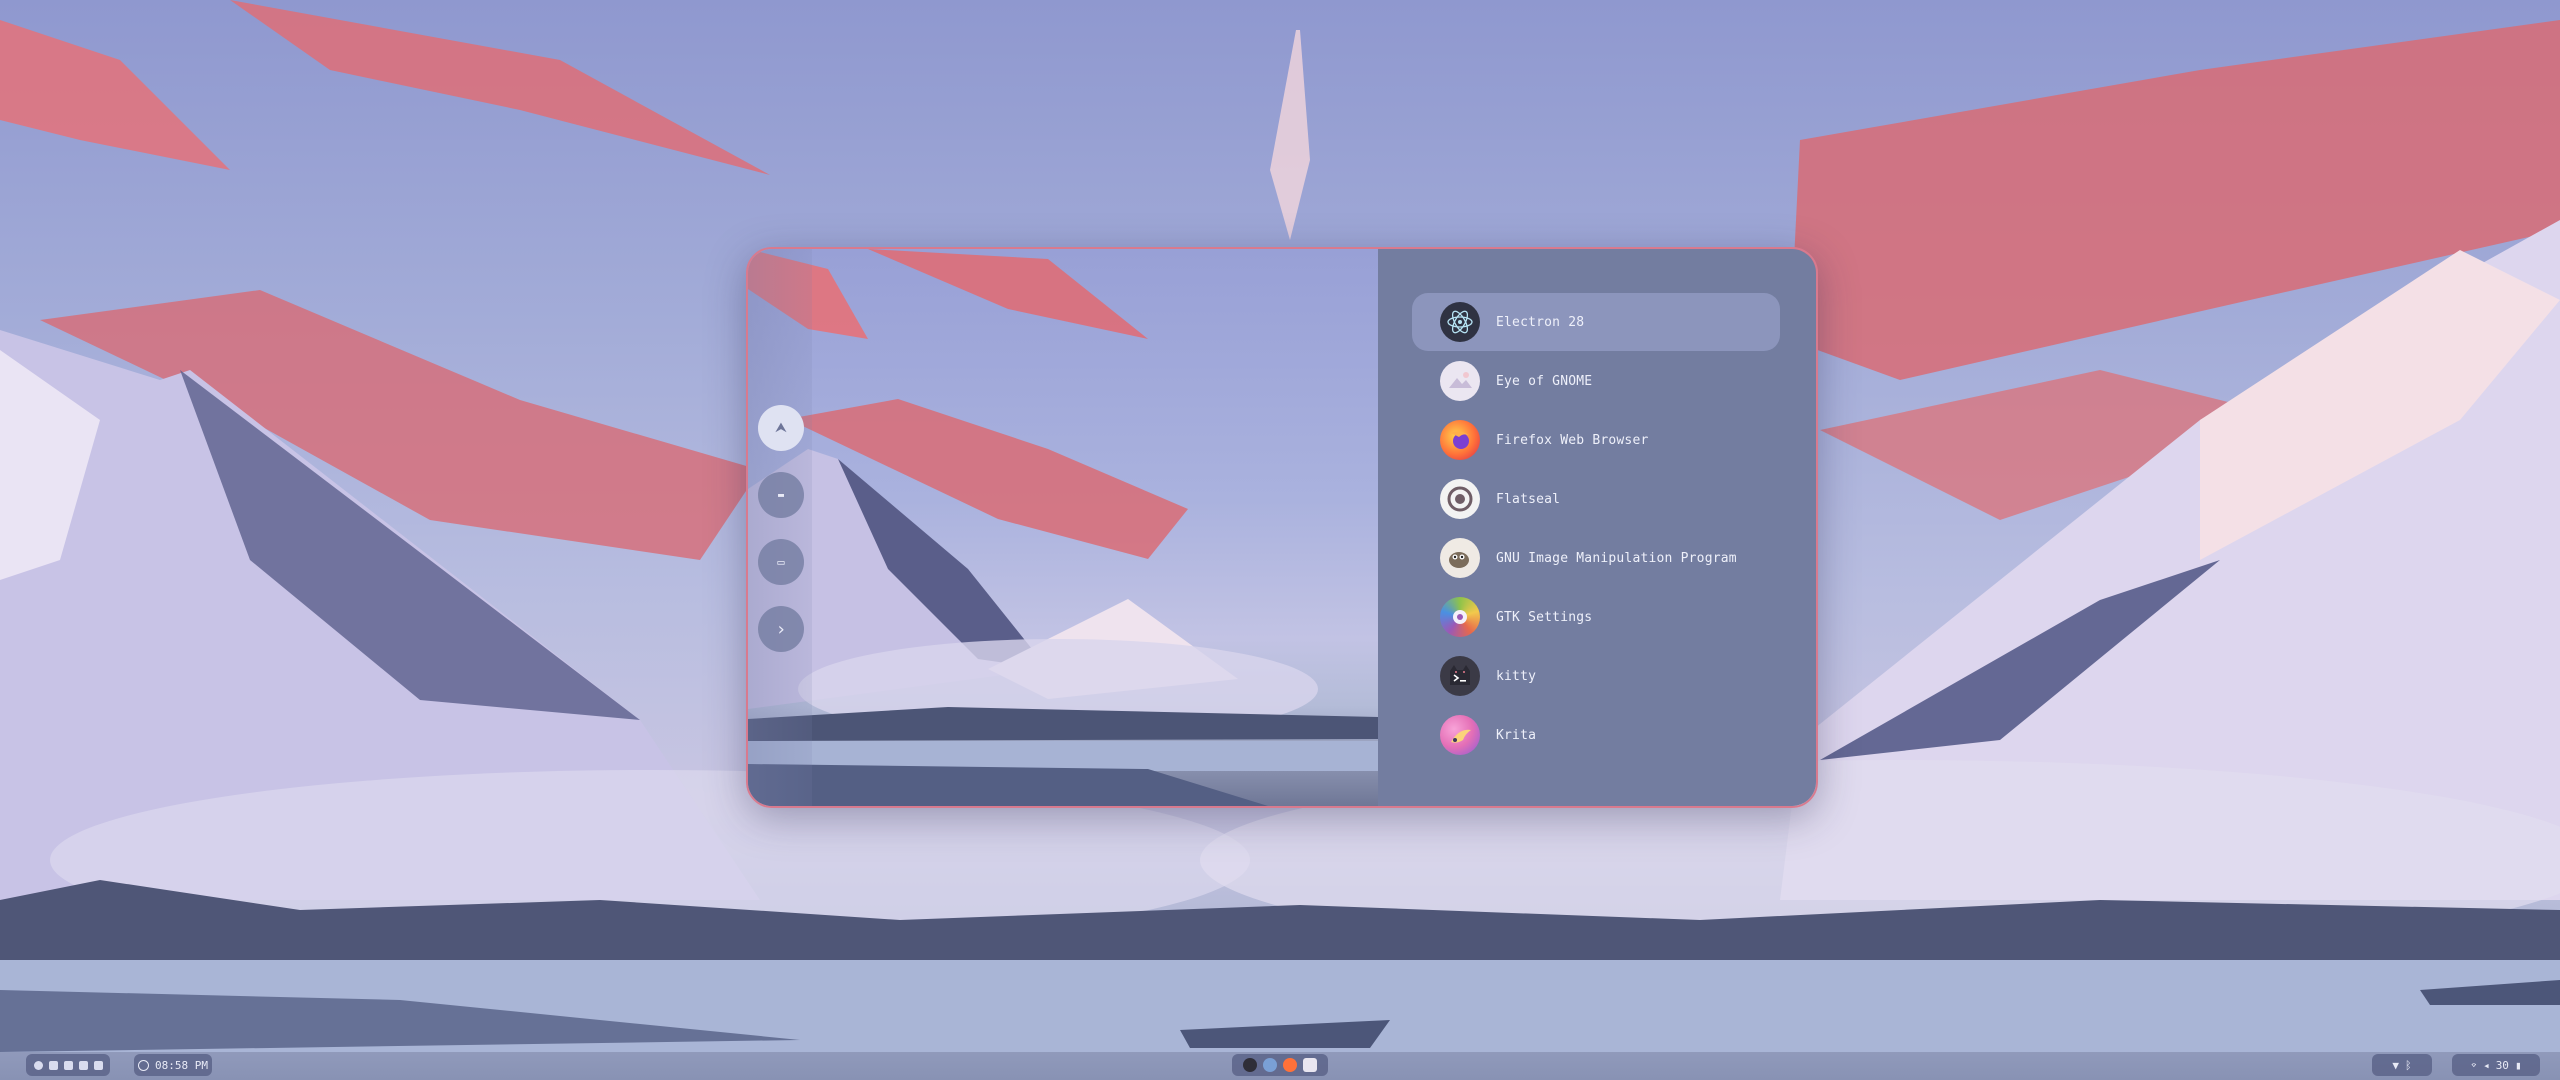 The width and height of the screenshot is (2560, 1080). I want to click on eye-of-gnome-icon, so click(1460, 381).